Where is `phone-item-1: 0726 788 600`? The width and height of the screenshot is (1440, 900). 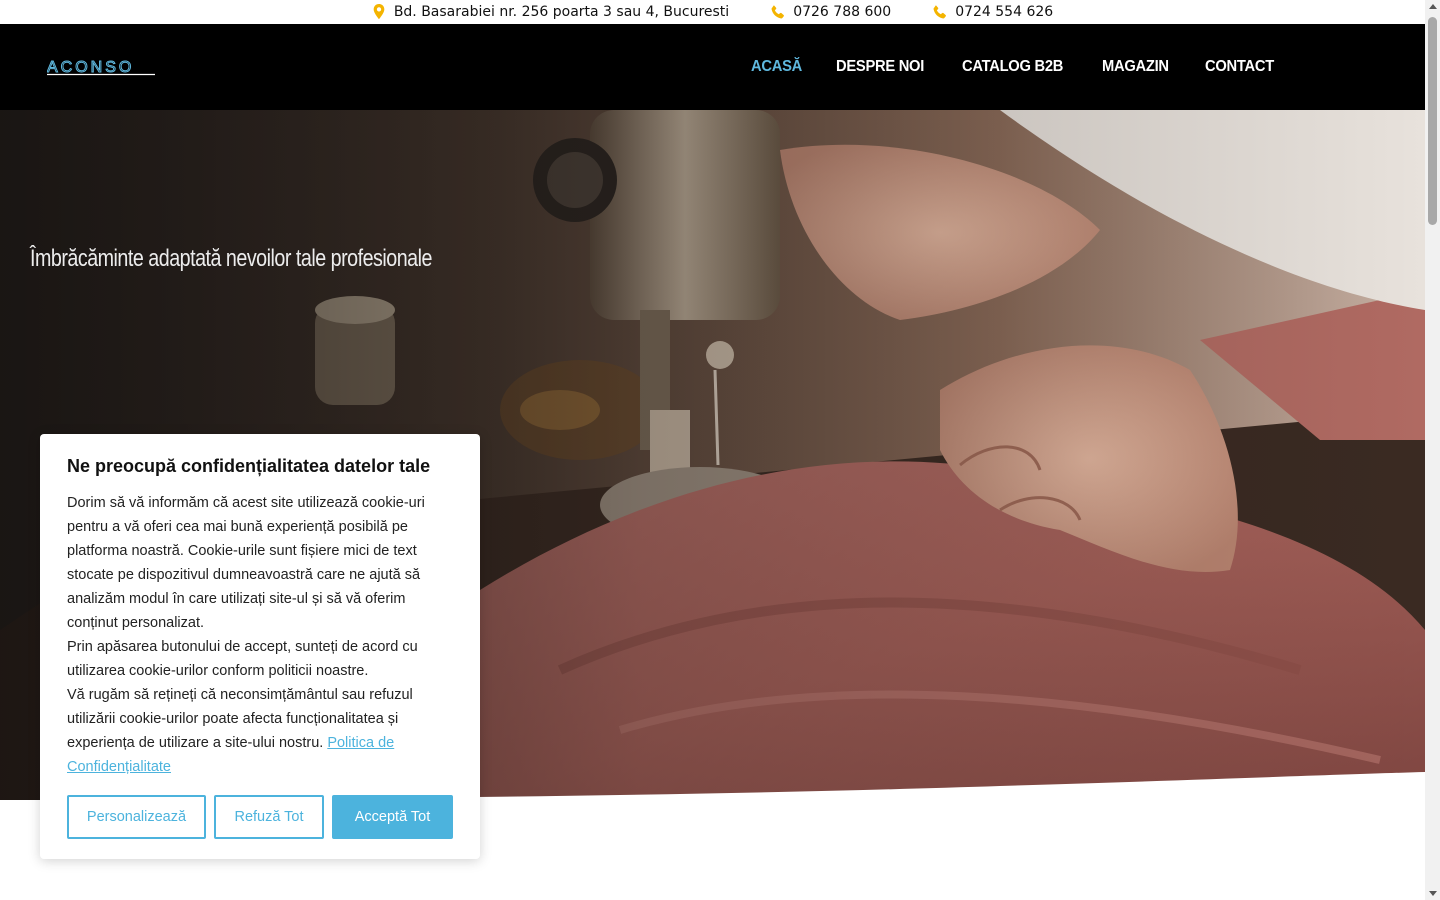
phone-item-1: 0726 788 600 is located at coordinates (831, 12).